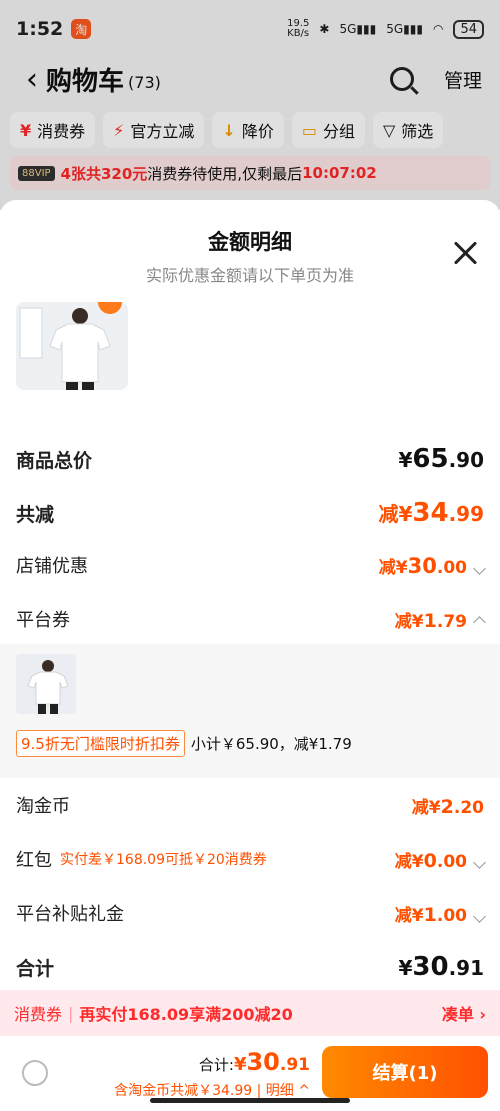 This screenshot has height=1111, width=500. I want to click on checkout-button: 结算(1), so click(405, 1072).